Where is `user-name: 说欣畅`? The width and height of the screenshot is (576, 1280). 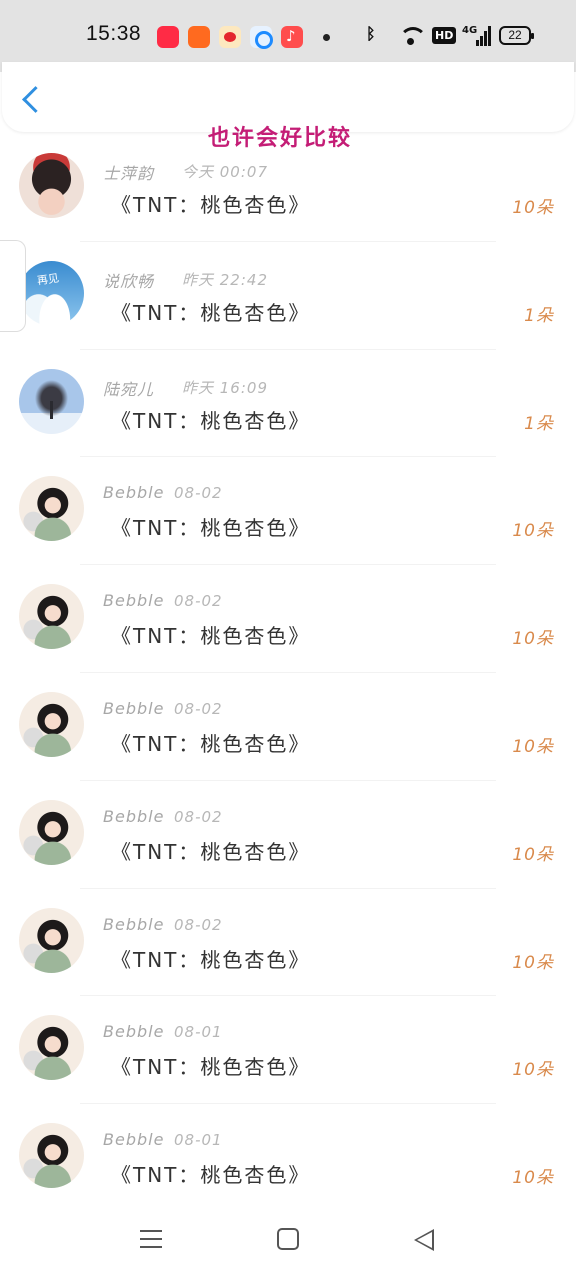
user-name: 说欣畅 is located at coordinates (128, 280).